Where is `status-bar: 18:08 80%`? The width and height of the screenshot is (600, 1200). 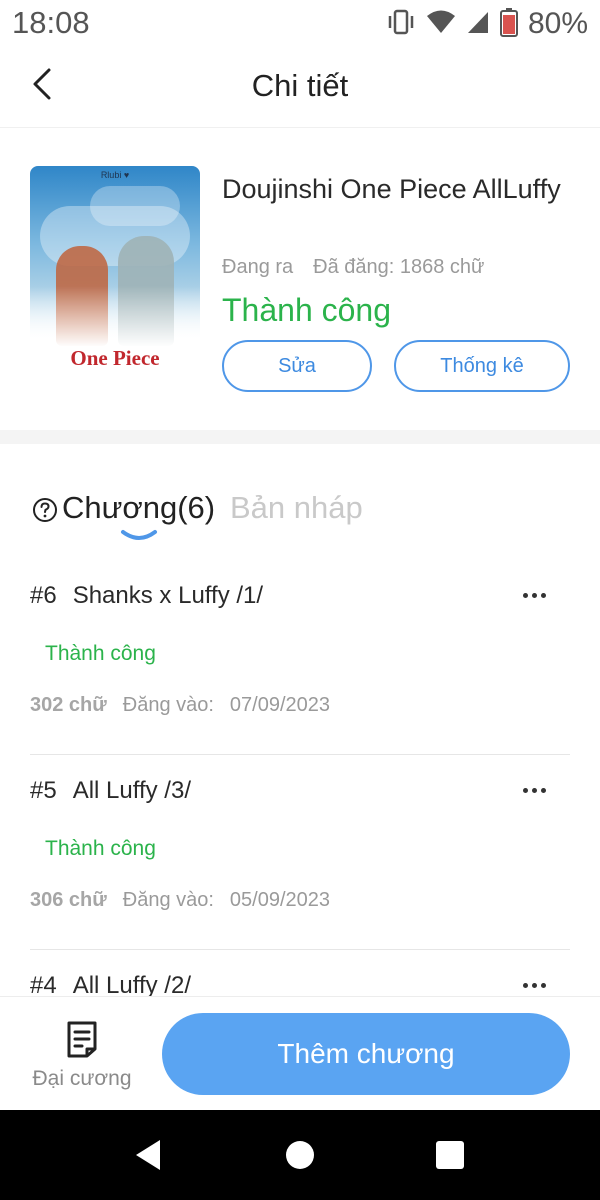 status-bar: 18:08 80% is located at coordinates (300, 25).